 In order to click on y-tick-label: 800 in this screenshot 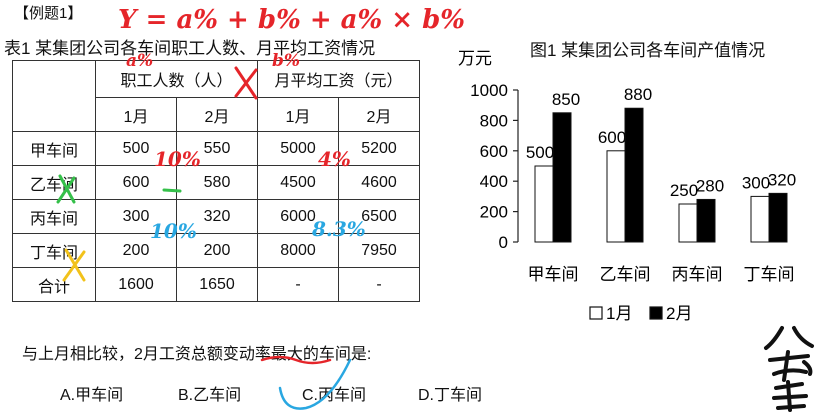, I will do `click(494, 120)`.